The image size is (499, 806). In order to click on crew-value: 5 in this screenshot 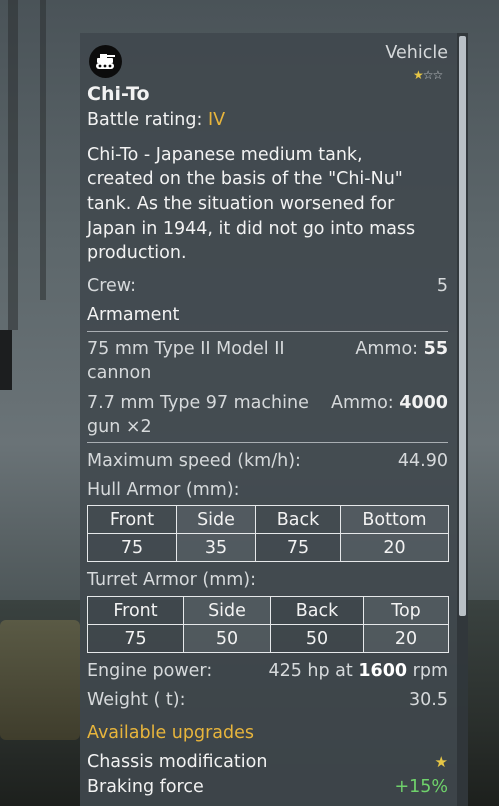, I will do `click(442, 286)`.